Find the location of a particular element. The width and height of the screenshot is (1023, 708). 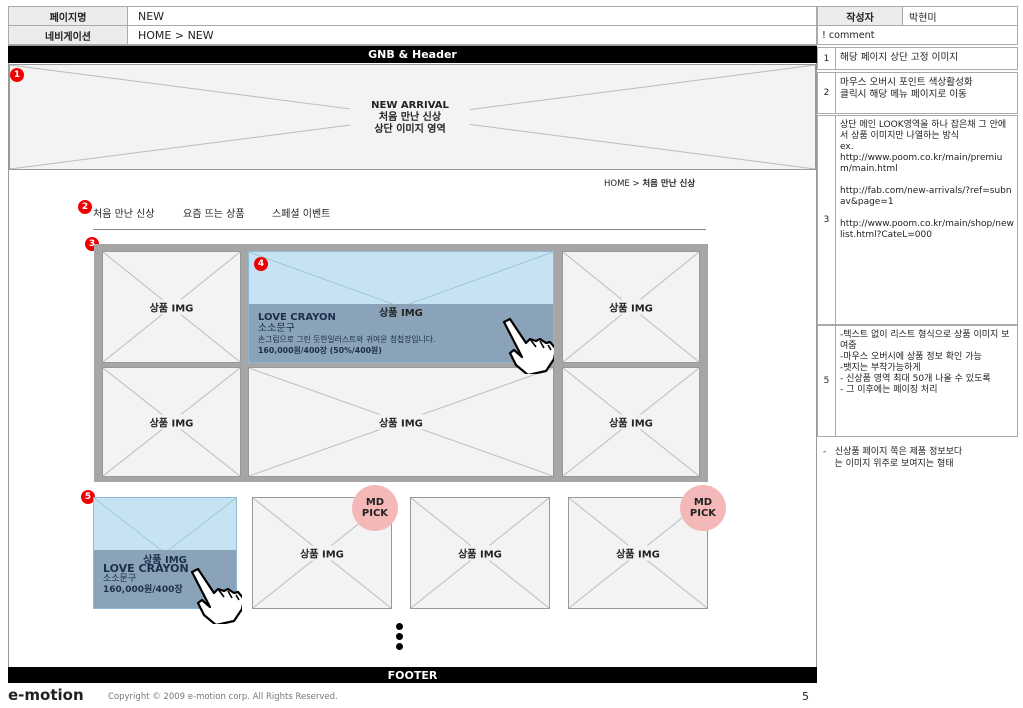

list-hover-price: 160,000원/400장 is located at coordinates (143, 590).